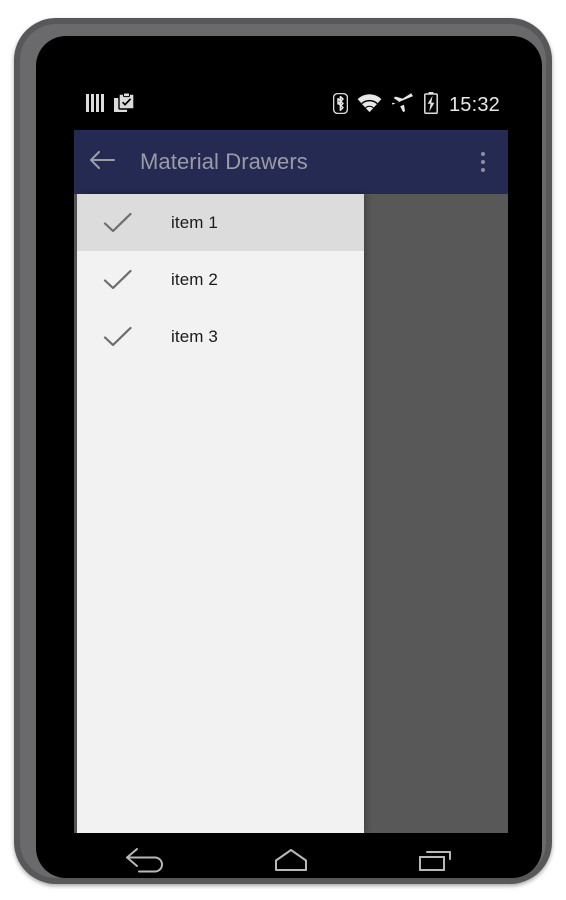 Image resolution: width=566 pixels, height=900 pixels. I want to click on drawer-item-1: item 1, so click(220, 222).